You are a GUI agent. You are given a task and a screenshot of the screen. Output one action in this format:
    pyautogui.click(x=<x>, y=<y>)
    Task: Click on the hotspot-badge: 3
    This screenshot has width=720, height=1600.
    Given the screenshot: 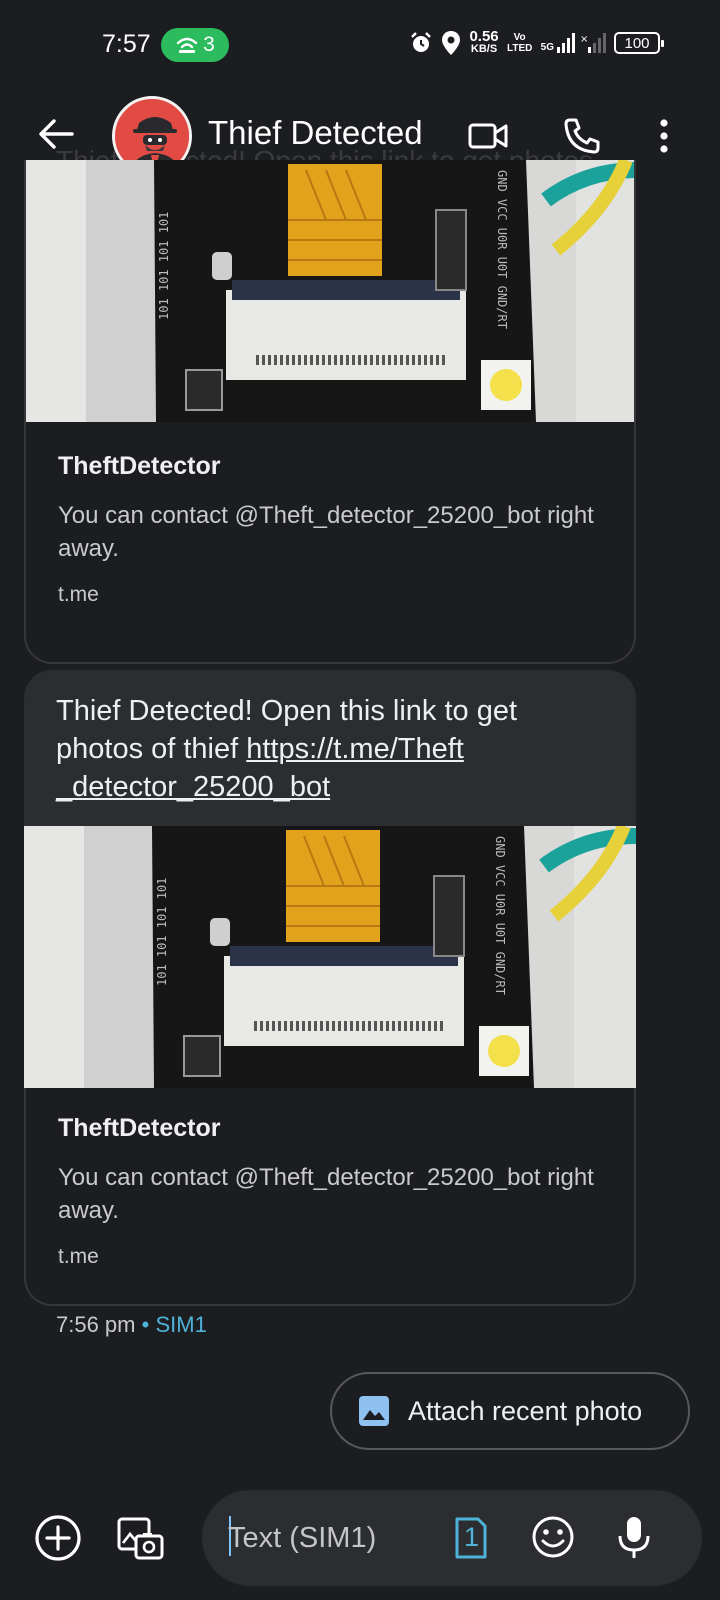 What is the action you would take?
    pyautogui.click(x=195, y=45)
    